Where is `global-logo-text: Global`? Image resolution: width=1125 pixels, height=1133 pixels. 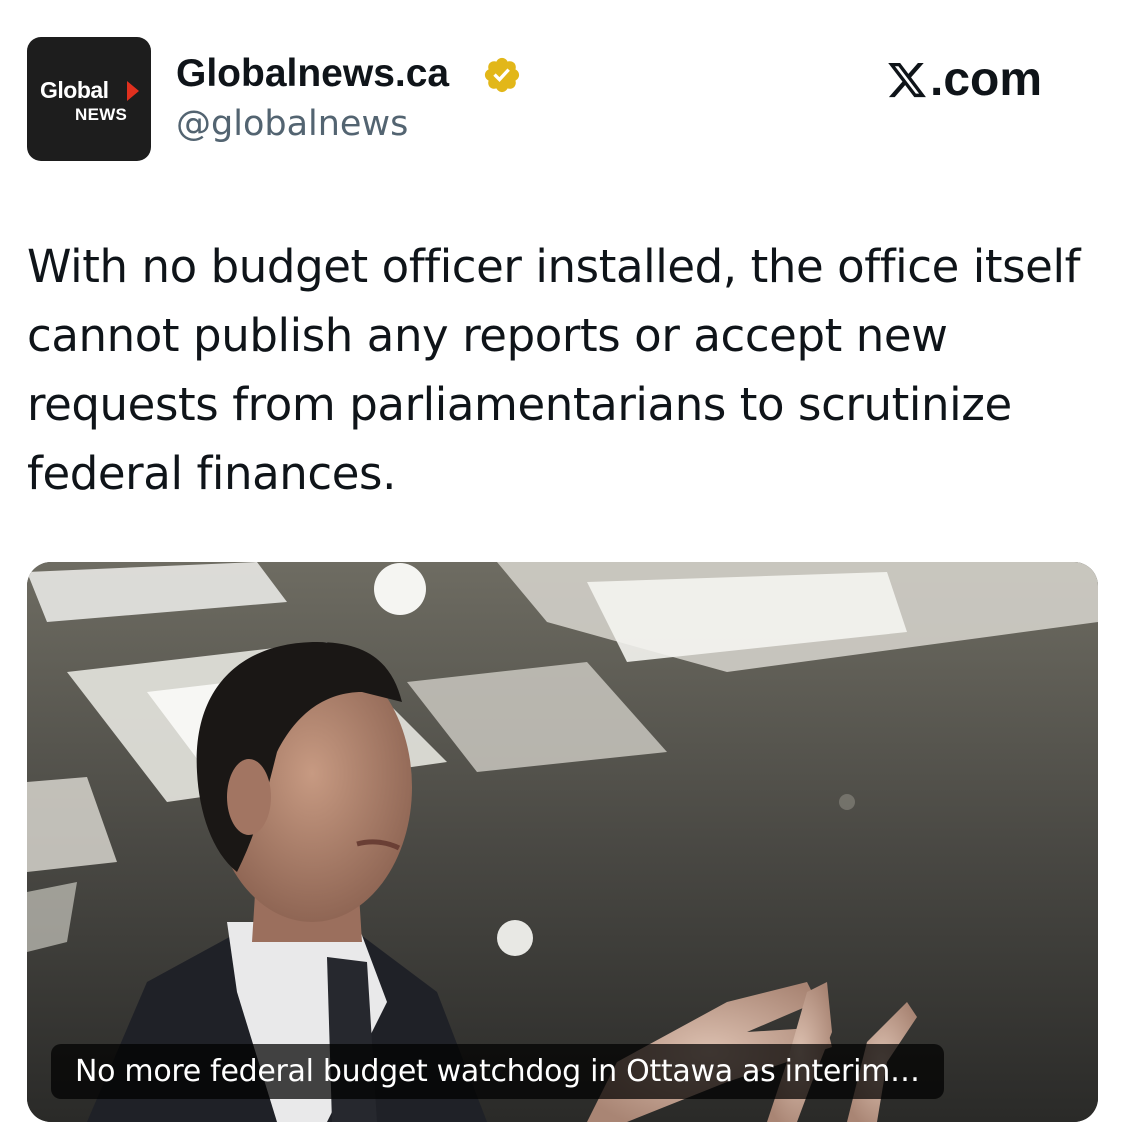 global-logo-text: Global is located at coordinates (74, 90).